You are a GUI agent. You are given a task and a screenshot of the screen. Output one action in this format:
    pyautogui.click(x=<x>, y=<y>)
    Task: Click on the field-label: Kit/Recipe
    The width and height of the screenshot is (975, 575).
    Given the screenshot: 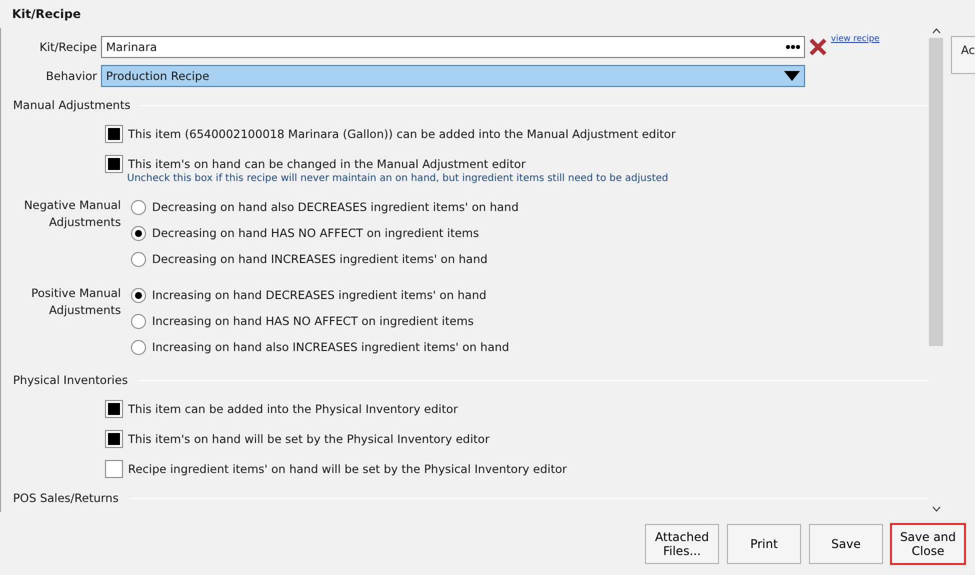 What is the action you would take?
    pyautogui.click(x=68, y=47)
    